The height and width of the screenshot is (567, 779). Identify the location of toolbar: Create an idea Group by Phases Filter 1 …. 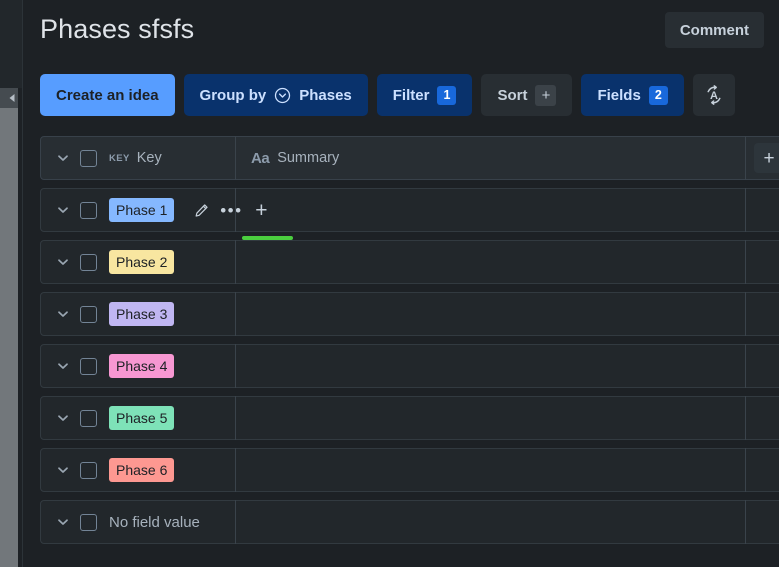
(387, 95).